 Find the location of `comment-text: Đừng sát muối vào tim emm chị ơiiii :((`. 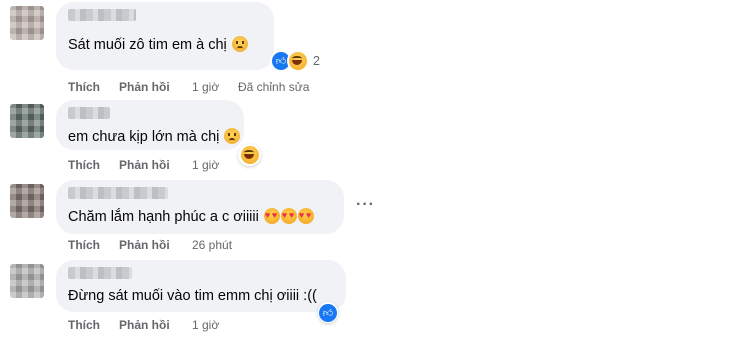

comment-text: Đừng sát muối vào tim emm chị ơiiii :(( is located at coordinates (192, 296).